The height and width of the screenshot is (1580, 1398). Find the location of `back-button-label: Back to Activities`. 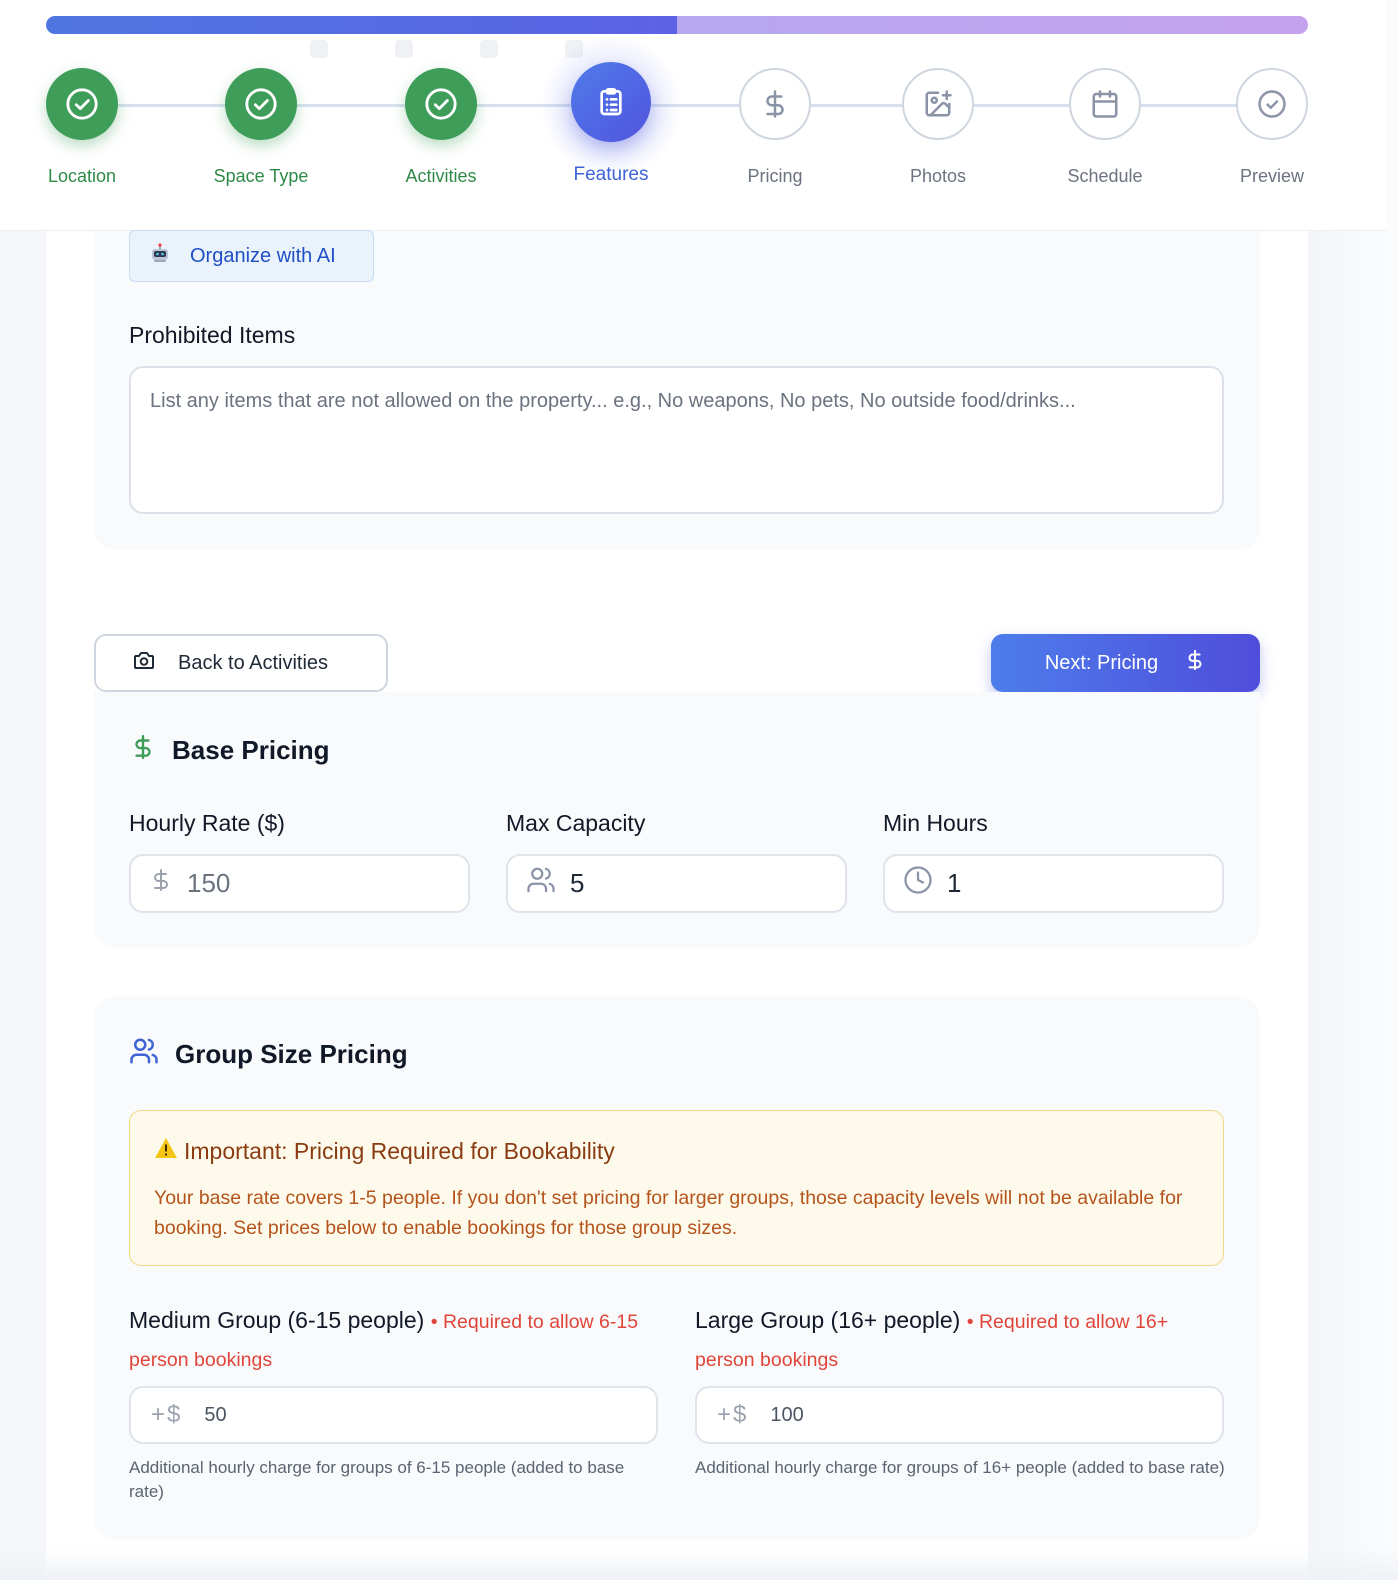

back-button-label: Back to Activities is located at coordinates (253, 662).